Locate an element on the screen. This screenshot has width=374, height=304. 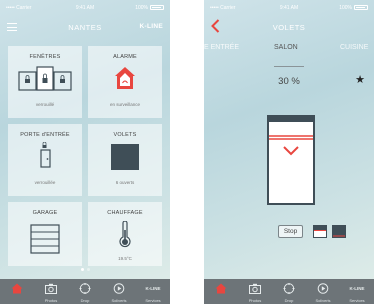
shutter-percent: 30 % is located at coordinates (289, 81).